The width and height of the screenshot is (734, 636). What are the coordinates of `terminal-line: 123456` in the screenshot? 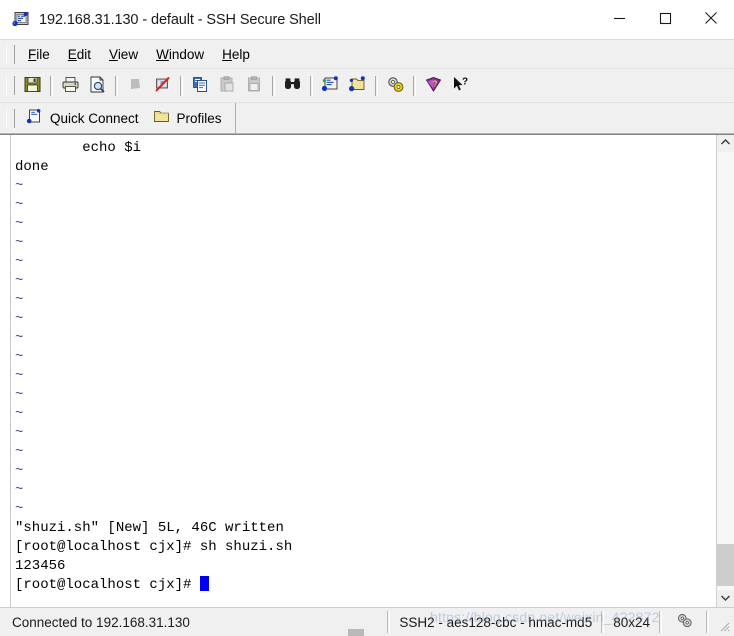 It's located at (40, 566).